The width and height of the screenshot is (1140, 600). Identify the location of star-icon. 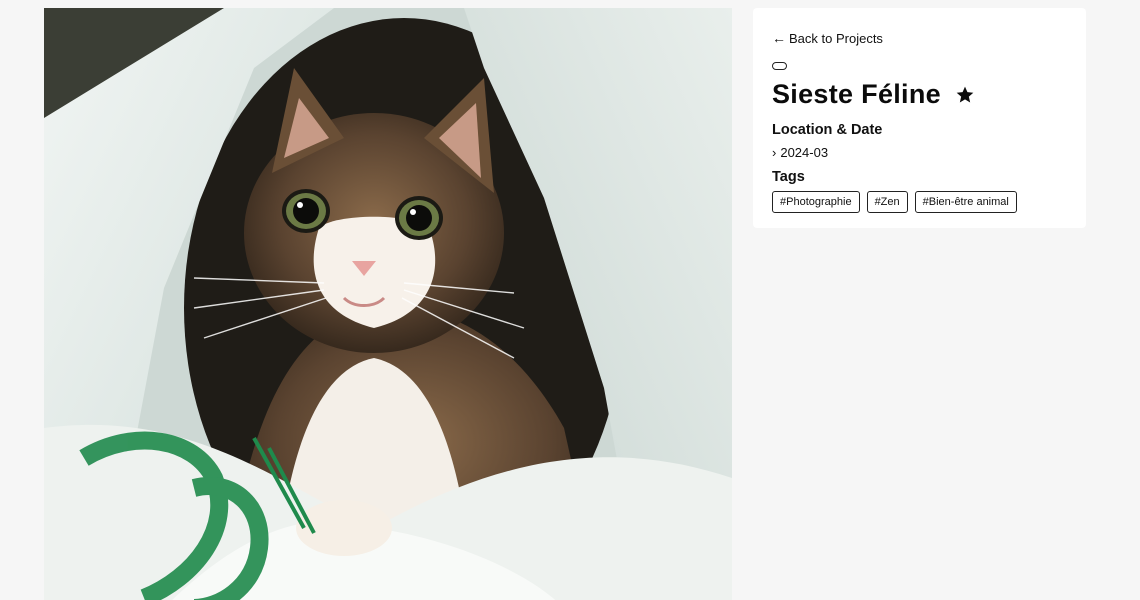
(965, 95).